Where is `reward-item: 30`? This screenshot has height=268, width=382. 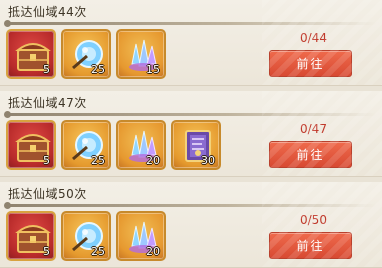 reward-item: 30 is located at coordinates (196, 145).